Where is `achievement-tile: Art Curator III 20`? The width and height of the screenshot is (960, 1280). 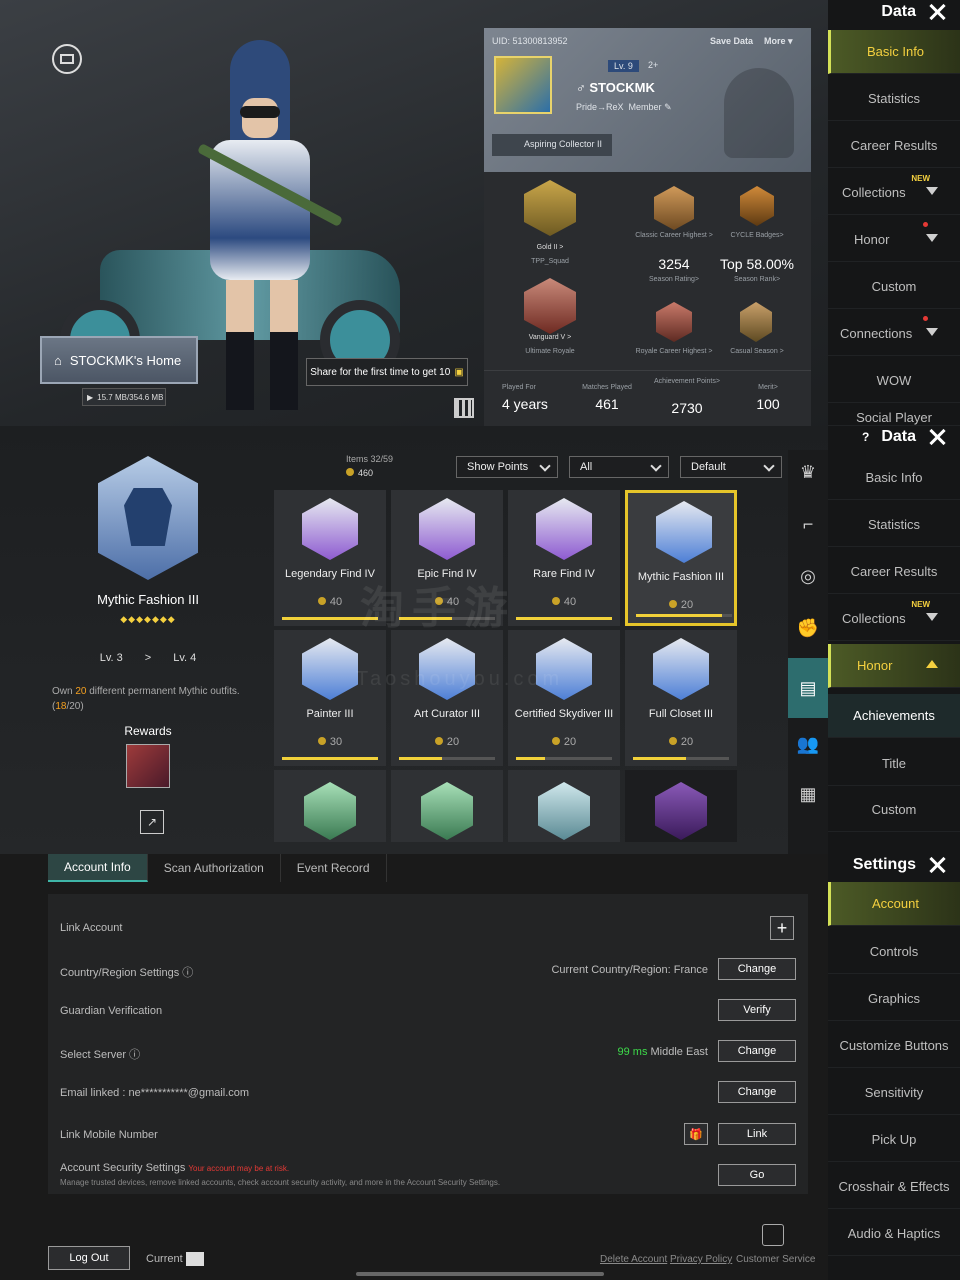 achievement-tile: Art Curator III 20 is located at coordinates (447, 698).